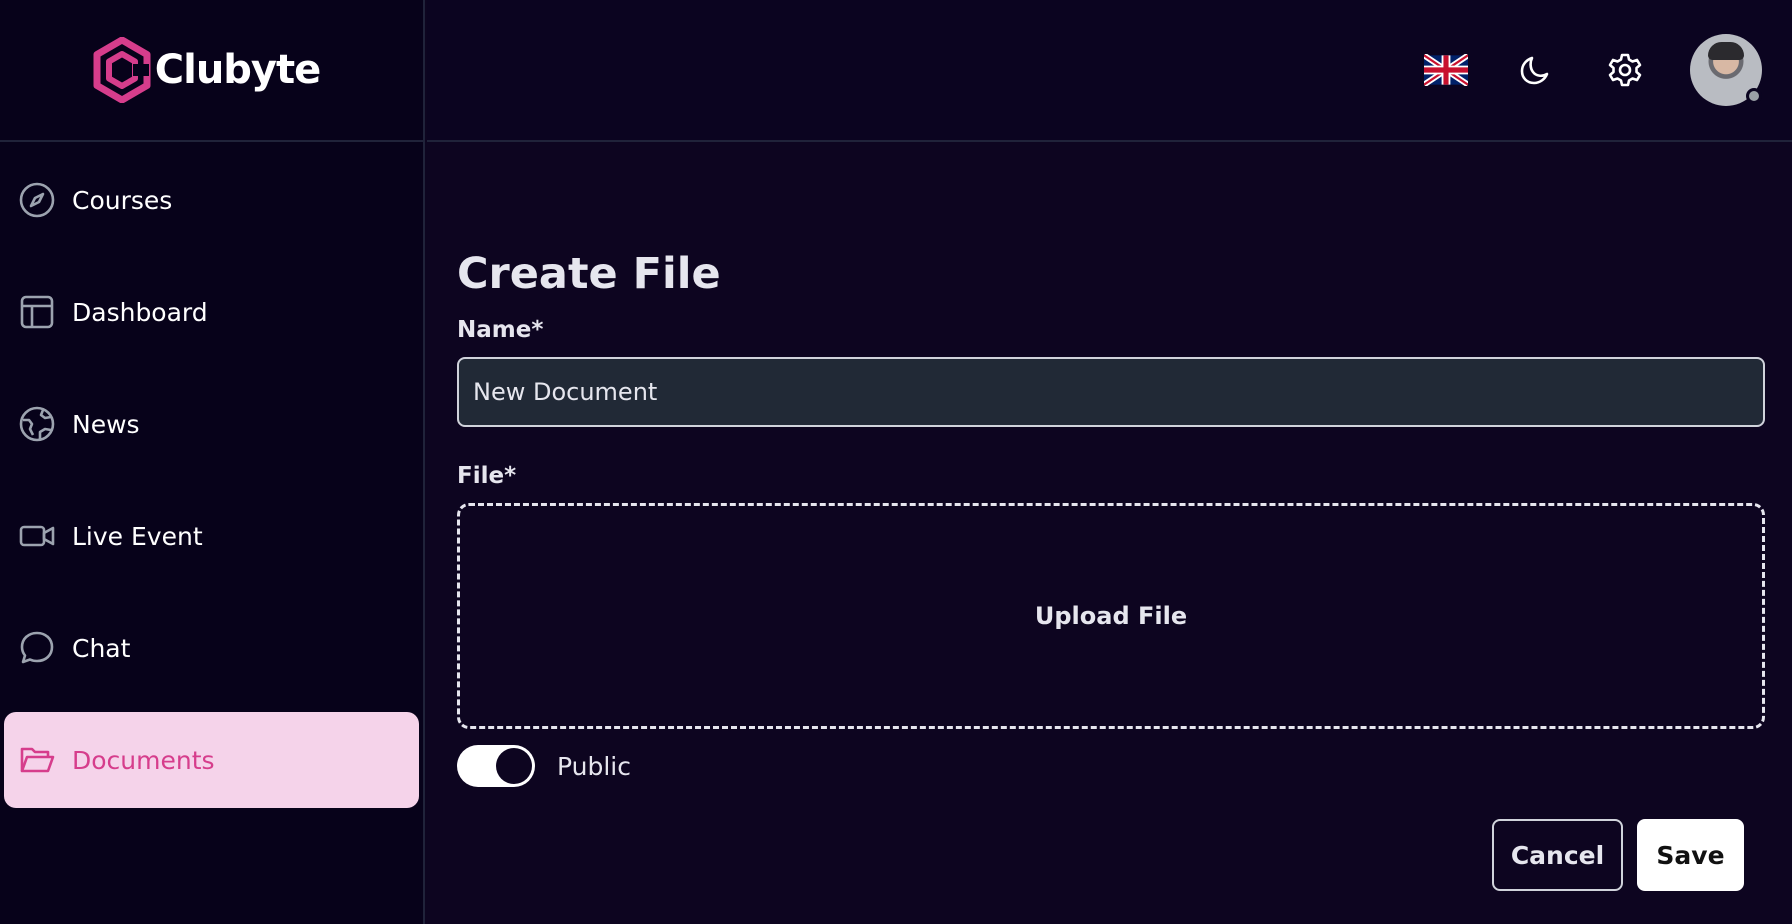 The image size is (1792, 924). I want to click on file-label: File*, so click(487, 476).